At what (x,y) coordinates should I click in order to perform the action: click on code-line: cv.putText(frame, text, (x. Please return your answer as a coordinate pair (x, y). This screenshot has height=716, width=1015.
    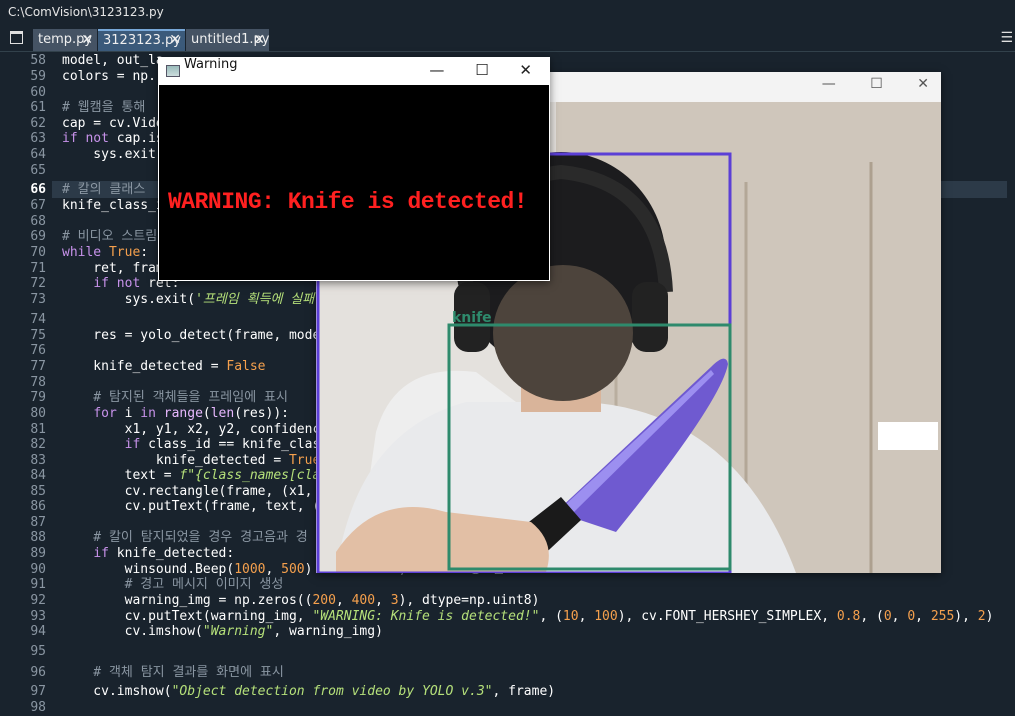
    Looking at the image, I should click on (195, 506).